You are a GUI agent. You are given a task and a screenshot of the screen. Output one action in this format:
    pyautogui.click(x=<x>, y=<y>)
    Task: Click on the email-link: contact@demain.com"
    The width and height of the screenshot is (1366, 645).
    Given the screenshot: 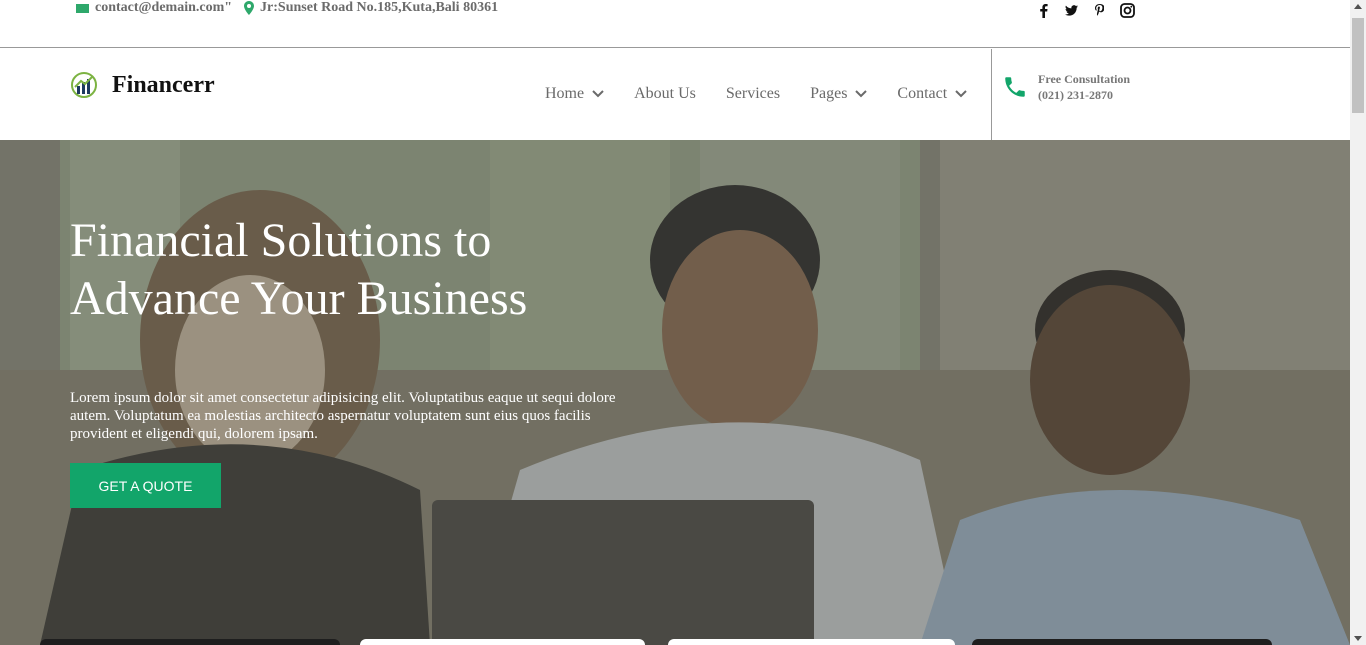 What is the action you would take?
    pyautogui.click(x=163, y=8)
    